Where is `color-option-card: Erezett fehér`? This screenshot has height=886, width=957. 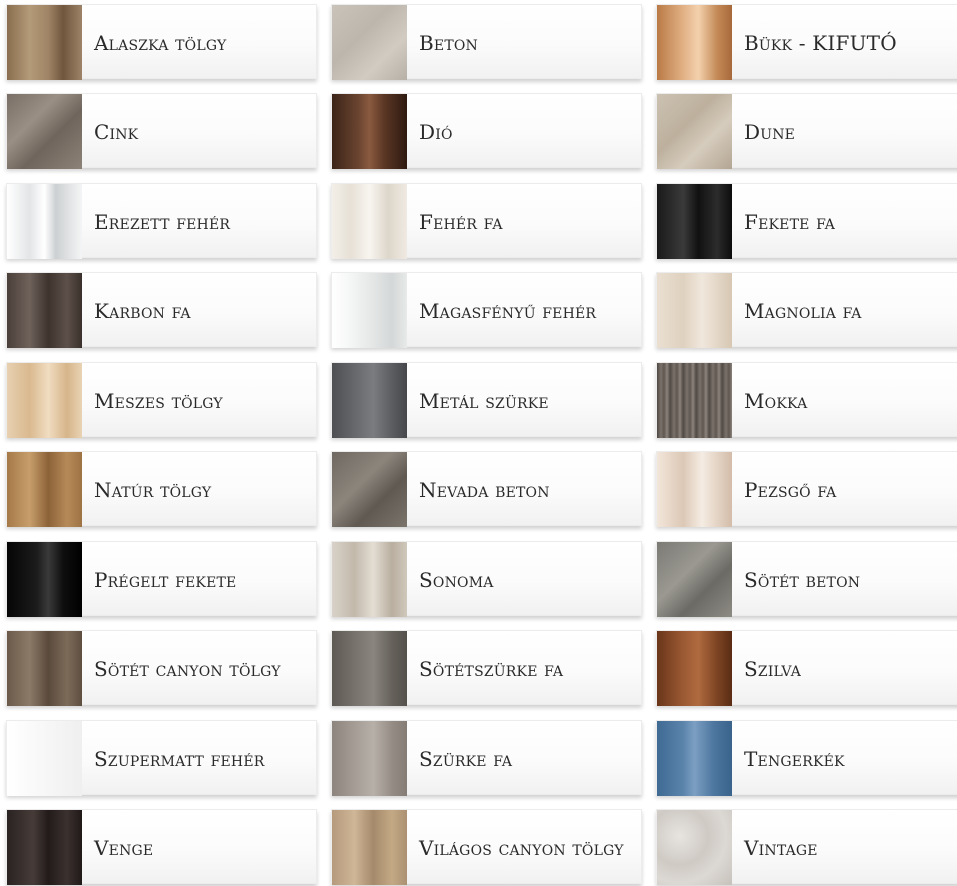 color-option-card: Erezett fehér is located at coordinates (161, 221).